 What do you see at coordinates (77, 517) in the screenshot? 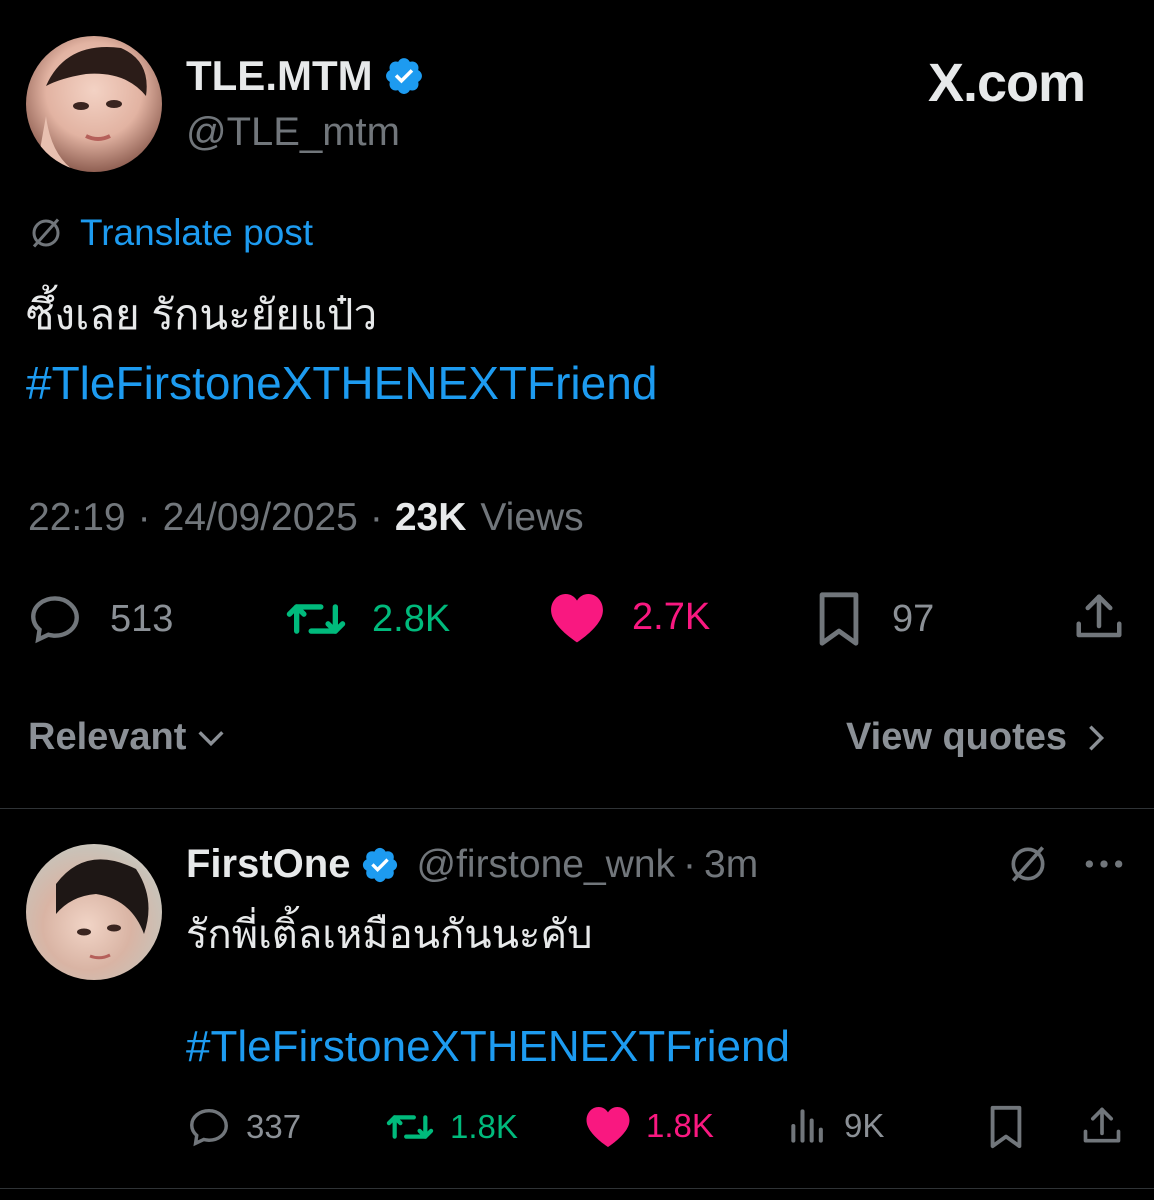
I see `post-time: 22:19` at bounding box center [77, 517].